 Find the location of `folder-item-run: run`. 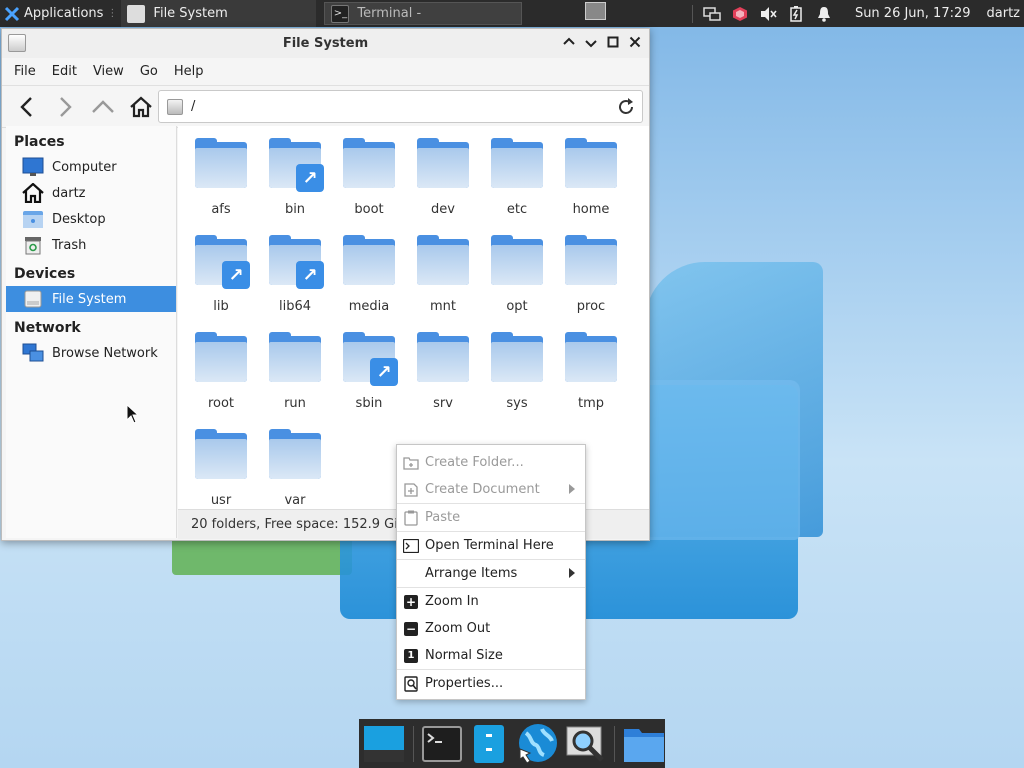

folder-item-run: run is located at coordinates (295, 378).